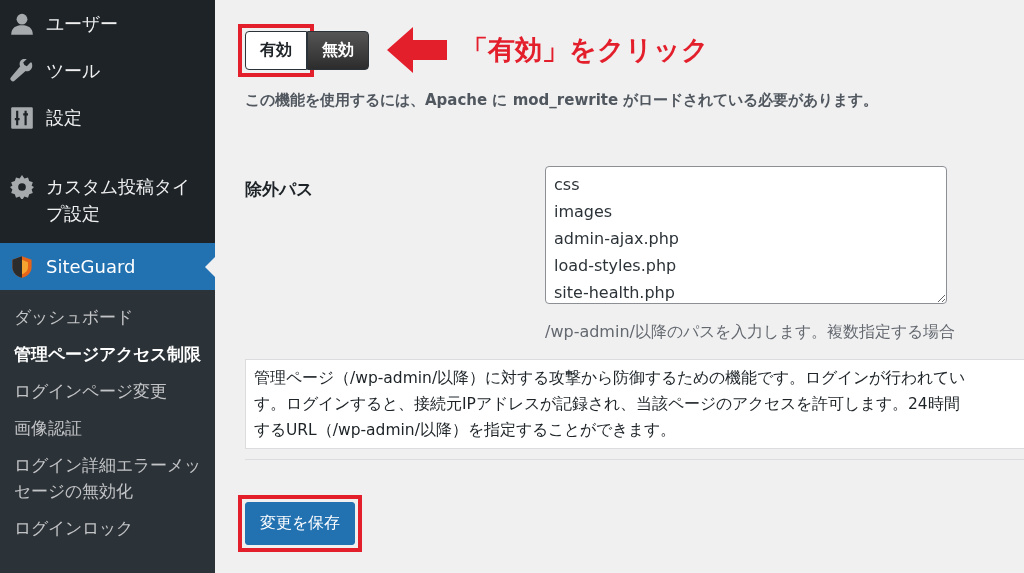 The image size is (1024, 573). Describe the element at coordinates (107, 318) in the screenshot. I see `submenu-item: ダッシュボード` at that location.